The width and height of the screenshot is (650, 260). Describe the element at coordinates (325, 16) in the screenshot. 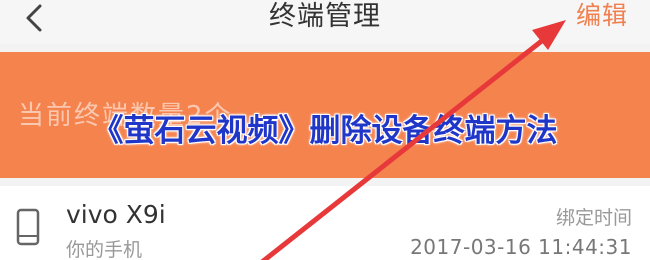

I see `page-title: 终端管理` at that location.